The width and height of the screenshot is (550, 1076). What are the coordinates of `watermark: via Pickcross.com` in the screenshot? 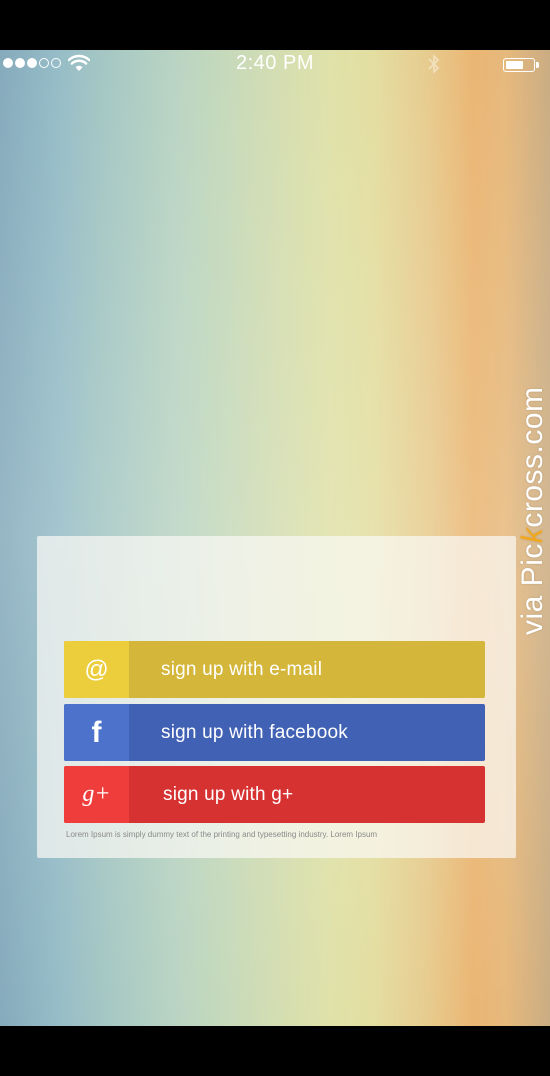 It's located at (533, 490).